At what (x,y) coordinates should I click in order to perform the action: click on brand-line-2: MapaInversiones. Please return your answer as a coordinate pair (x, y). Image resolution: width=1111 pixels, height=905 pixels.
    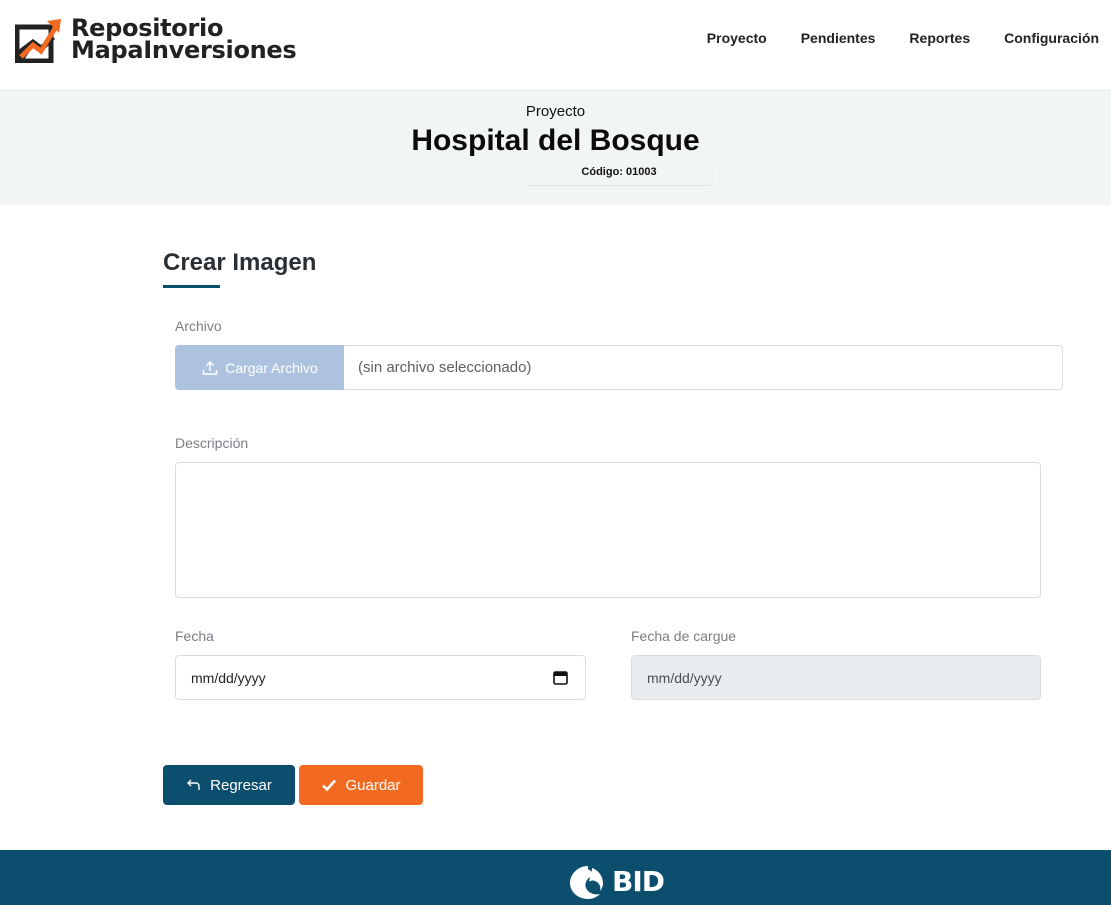
    Looking at the image, I should click on (184, 50).